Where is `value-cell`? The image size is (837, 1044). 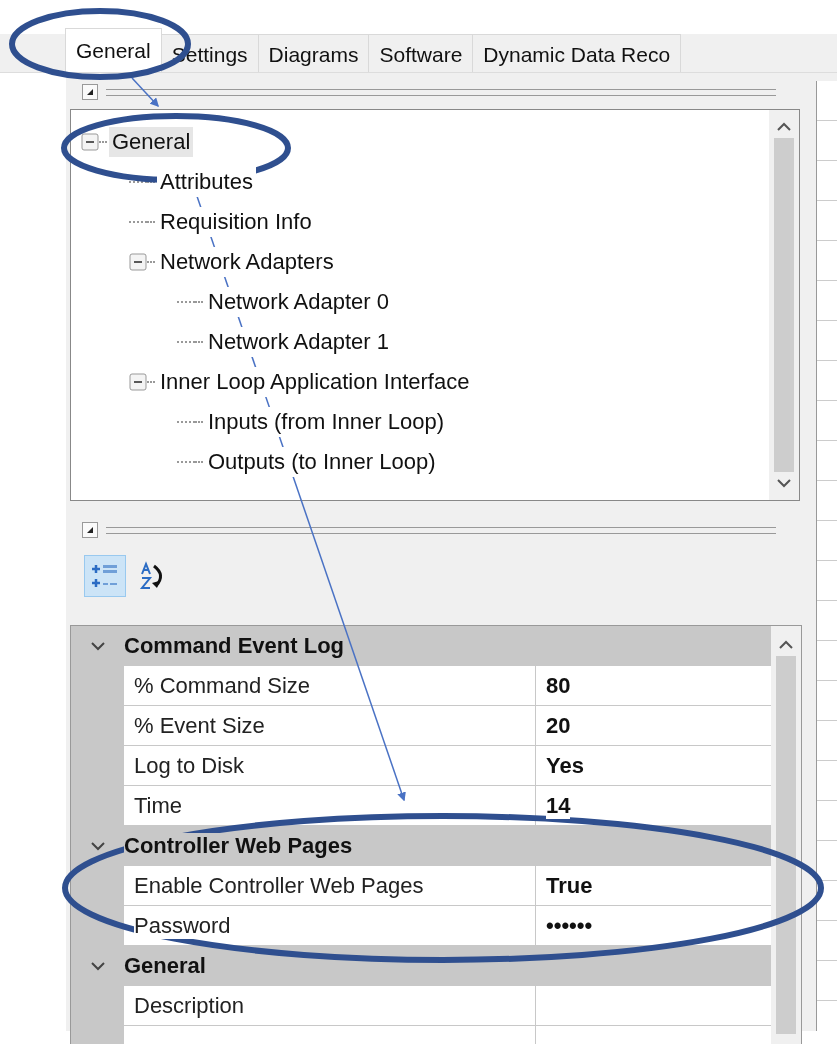
value-cell is located at coordinates (653, 1006).